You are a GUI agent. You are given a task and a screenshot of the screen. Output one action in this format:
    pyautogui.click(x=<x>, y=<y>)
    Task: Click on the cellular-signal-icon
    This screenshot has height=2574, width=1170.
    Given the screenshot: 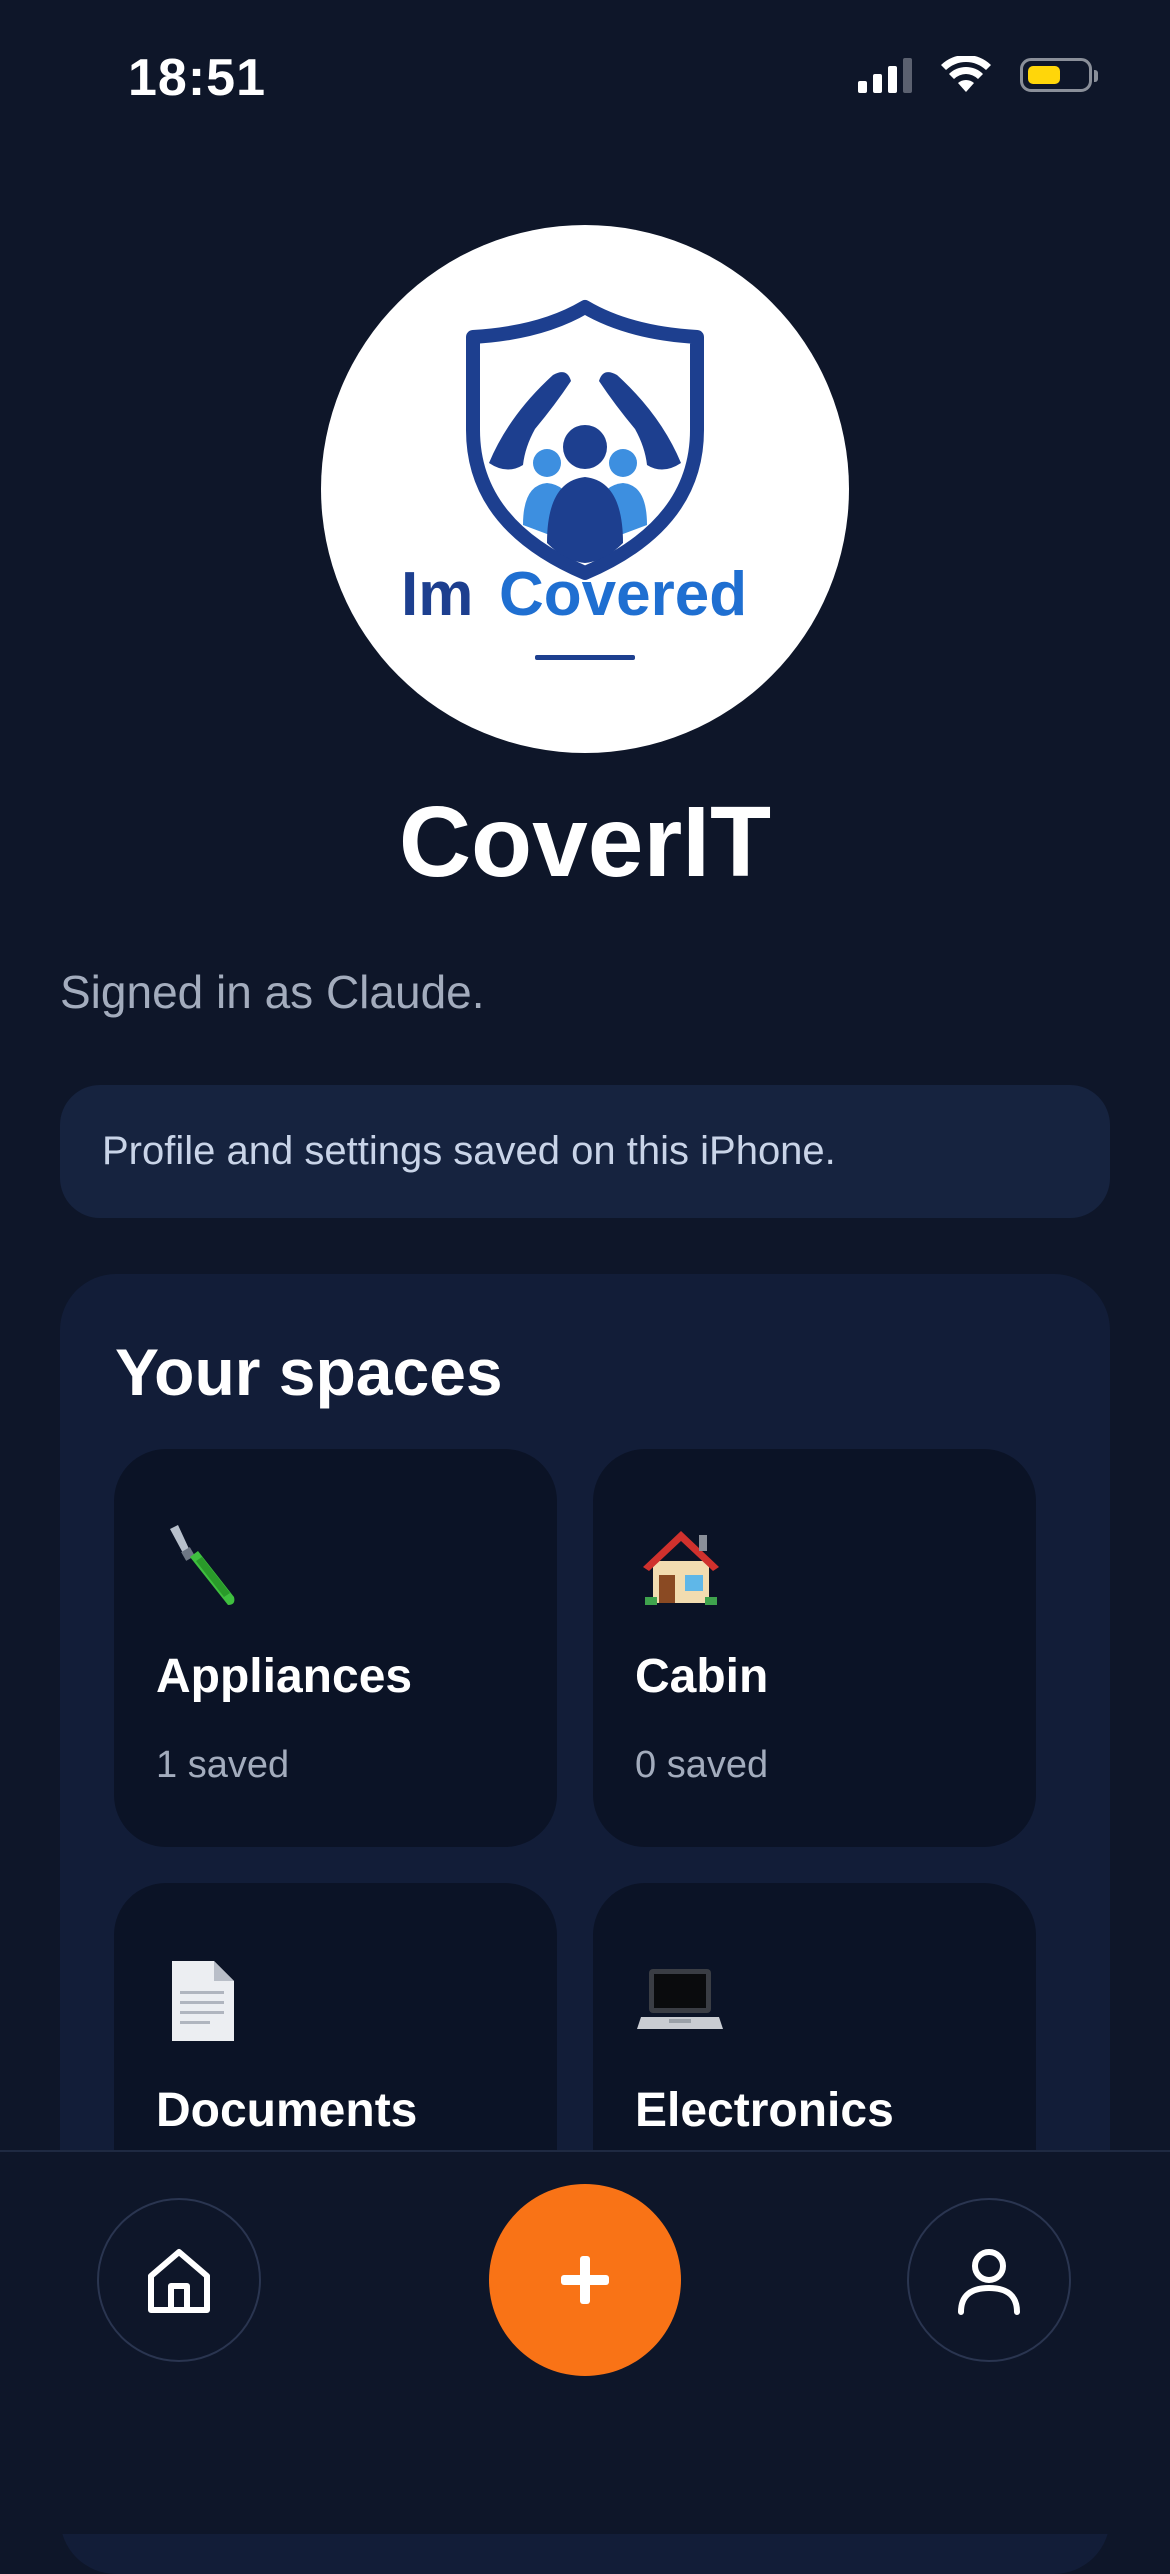 What is the action you would take?
    pyautogui.click(x=885, y=75)
    